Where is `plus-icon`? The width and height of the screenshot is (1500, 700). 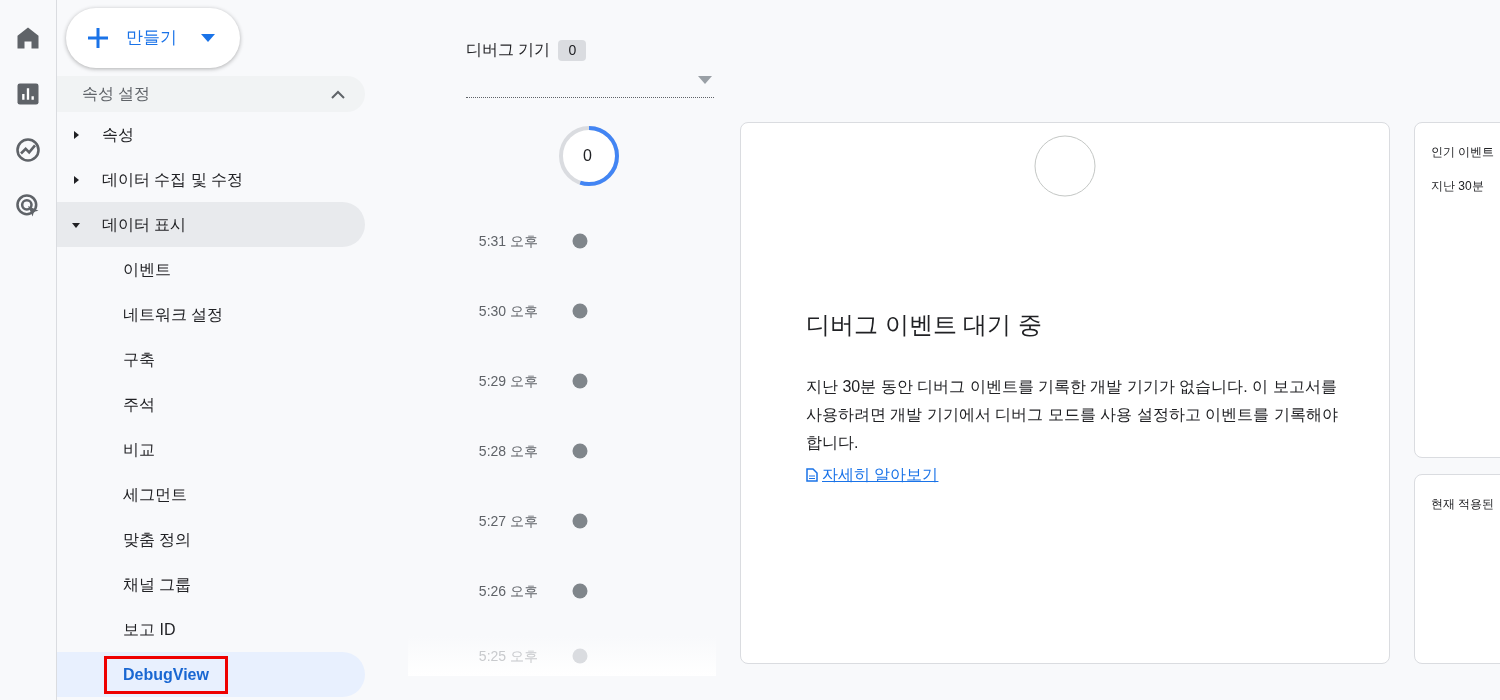 plus-icon is located at coordinates (98, 38).